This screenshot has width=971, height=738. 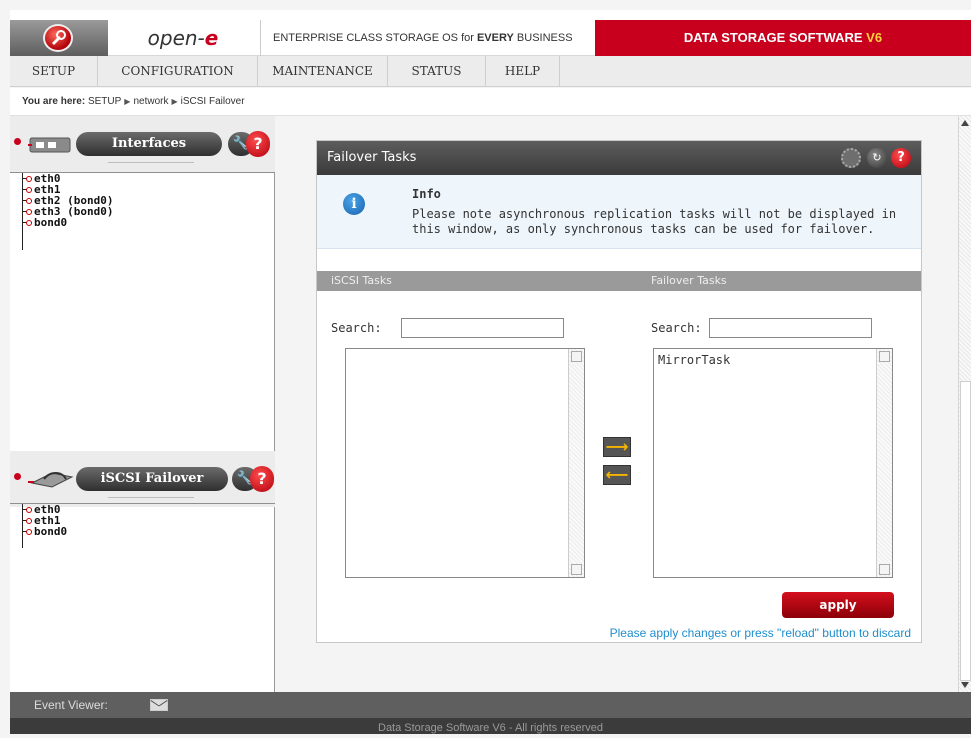 What do you see at coordinates (465, 463) in the screenshot?
I see `iscsi-tasks-list` at bounding box center [465, 463].